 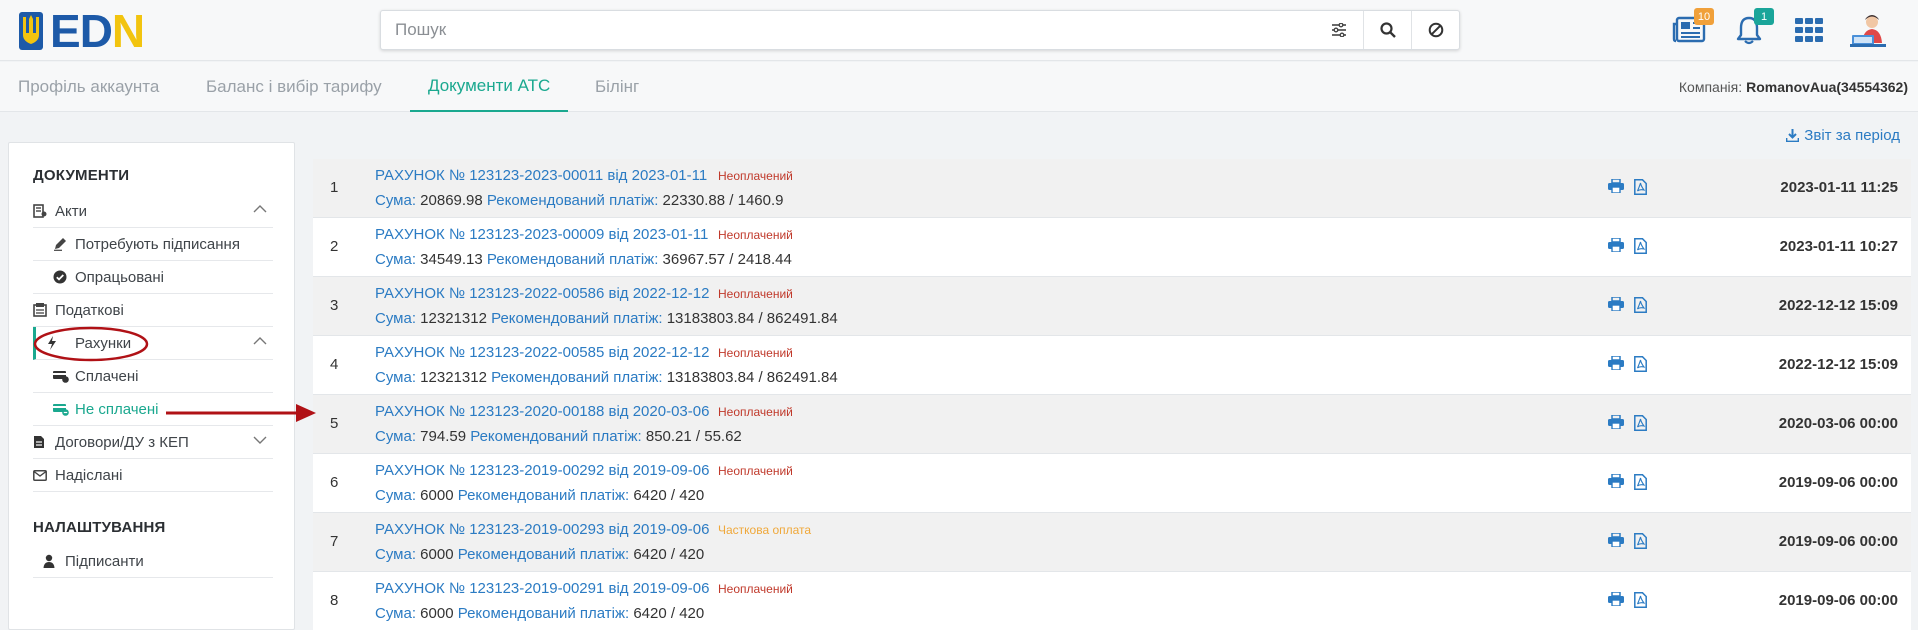 I want to click on period-report-link: Звіт за період, so click(x=1843, y=135).